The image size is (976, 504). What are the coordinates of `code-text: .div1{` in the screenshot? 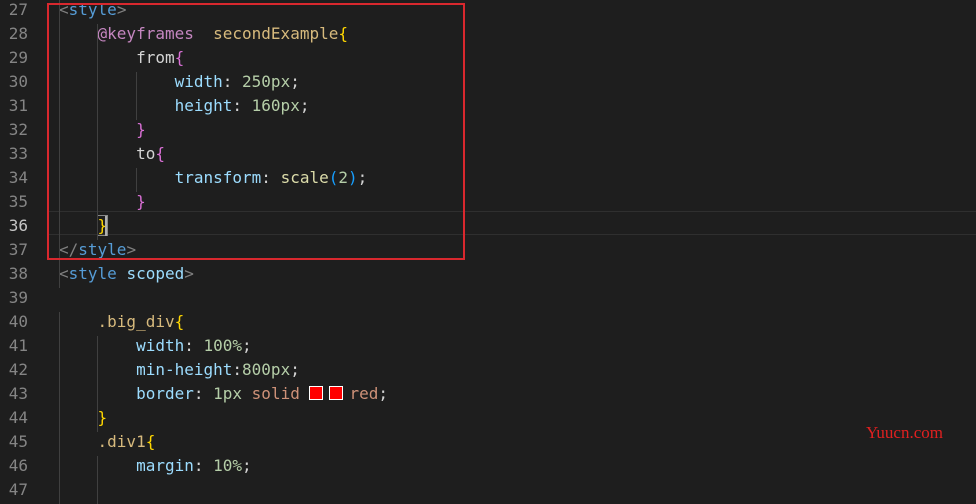 It's located at (107, 442).